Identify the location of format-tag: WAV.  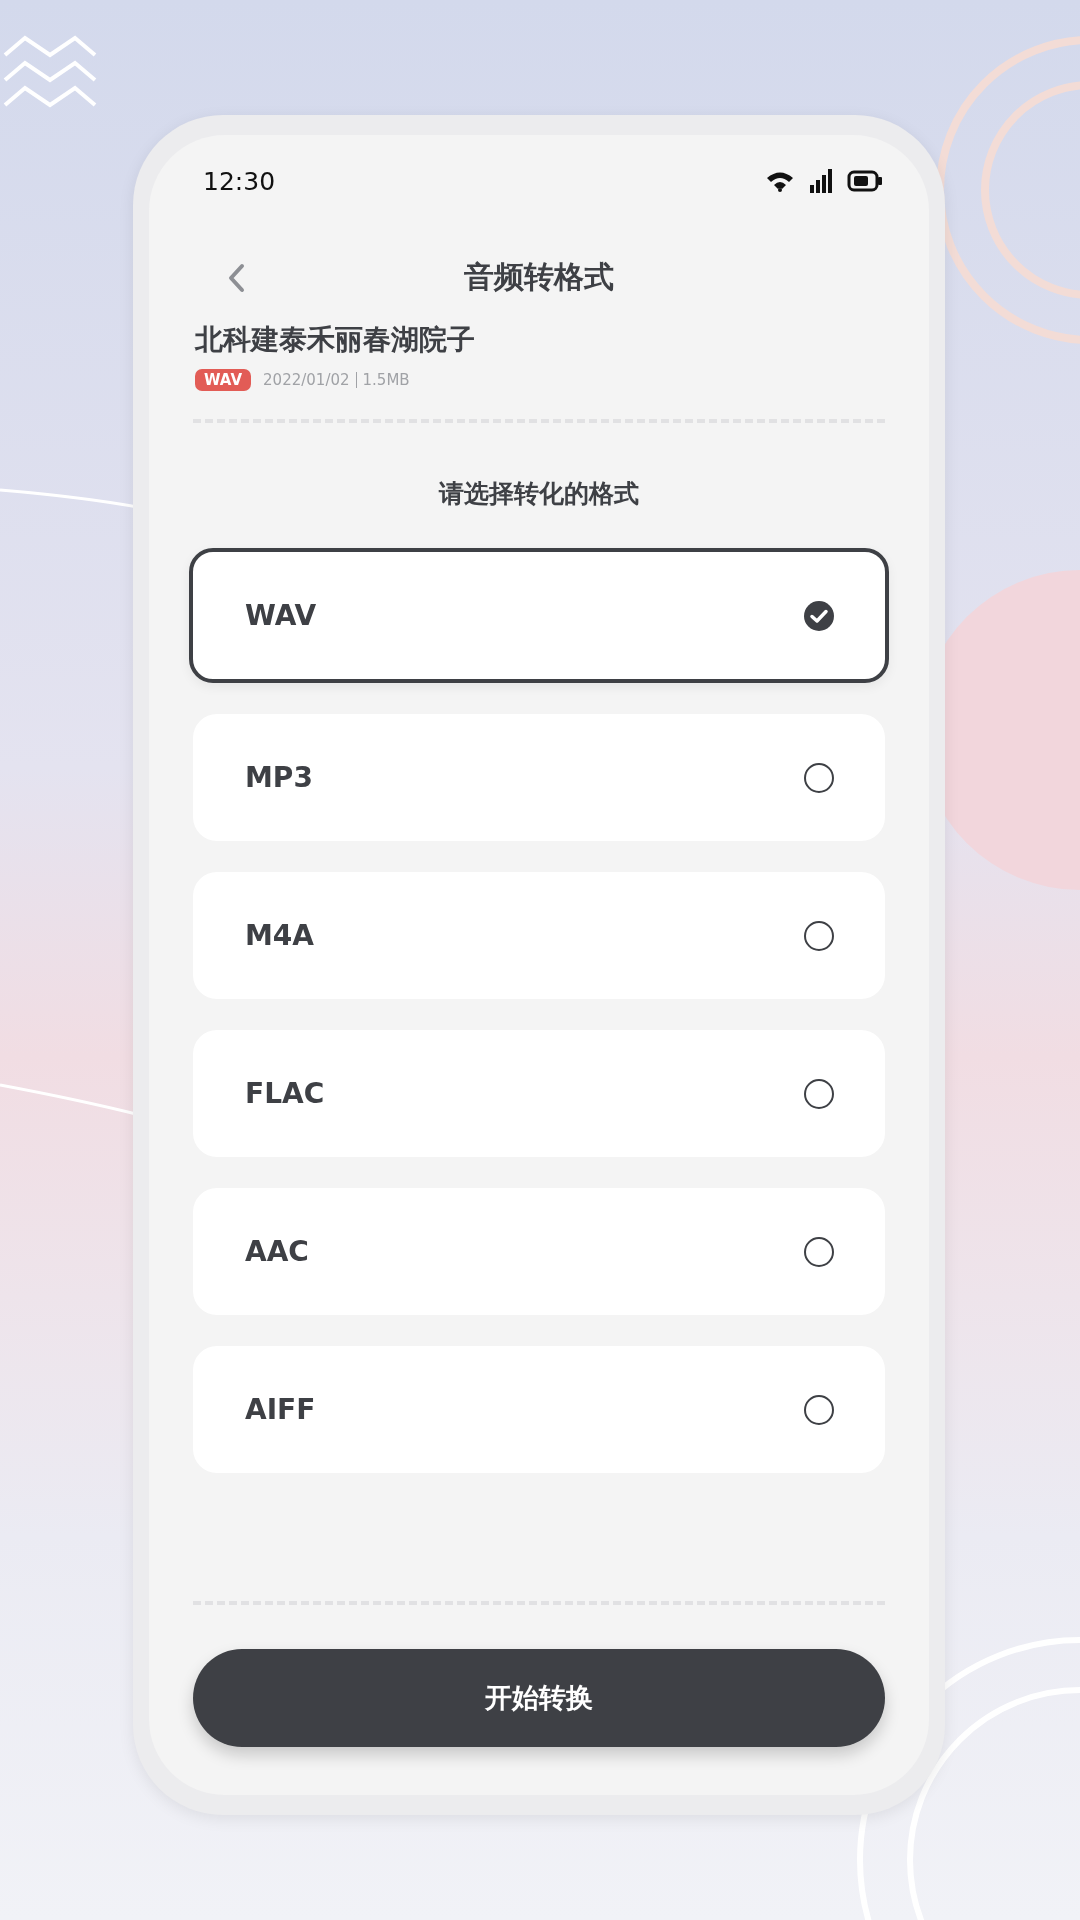
(223, 380).